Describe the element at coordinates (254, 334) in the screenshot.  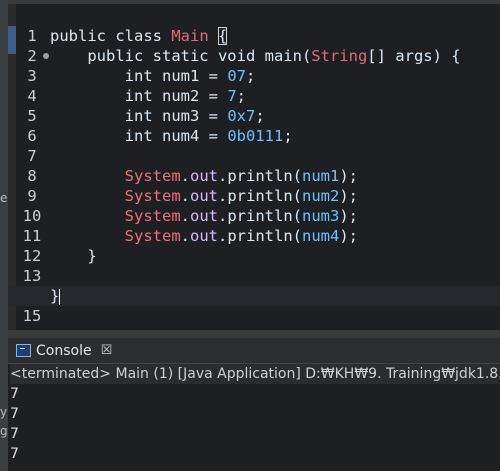
I see `panel-splitter` at that location.